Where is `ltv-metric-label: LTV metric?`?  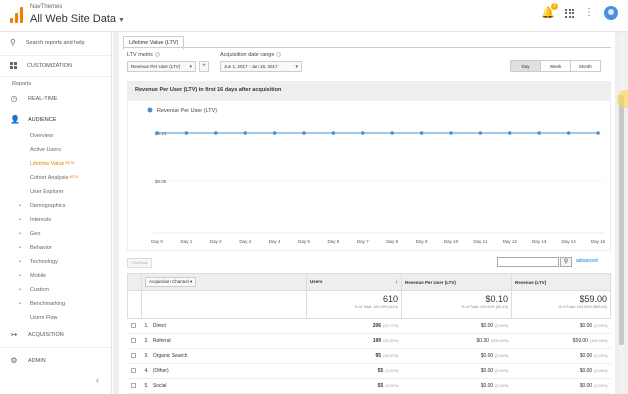 ltv-metric-label: LTV metric? is located at coordinates (144, 55).